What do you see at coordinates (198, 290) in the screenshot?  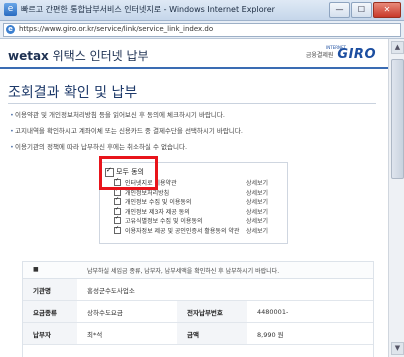 I see `table-row: 기관명 홍성군수도사업소` at bounding box center [198, 290].